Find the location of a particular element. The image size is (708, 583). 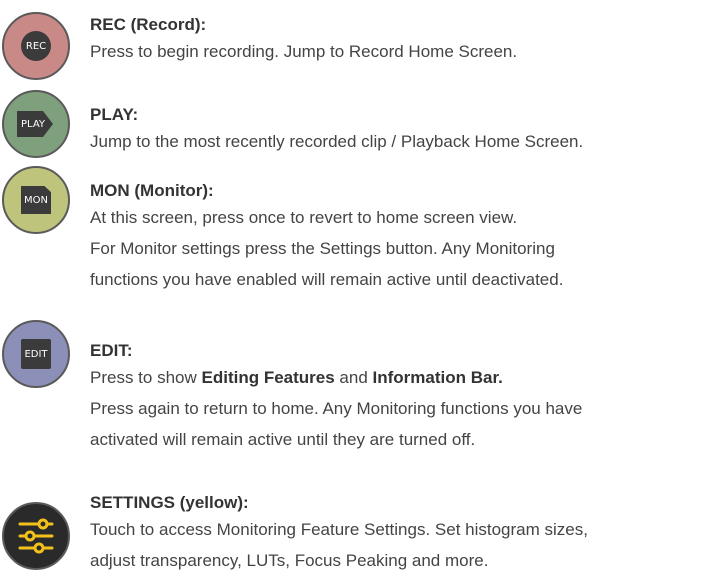

record-icon: REC is located at coordinates (36, 46).